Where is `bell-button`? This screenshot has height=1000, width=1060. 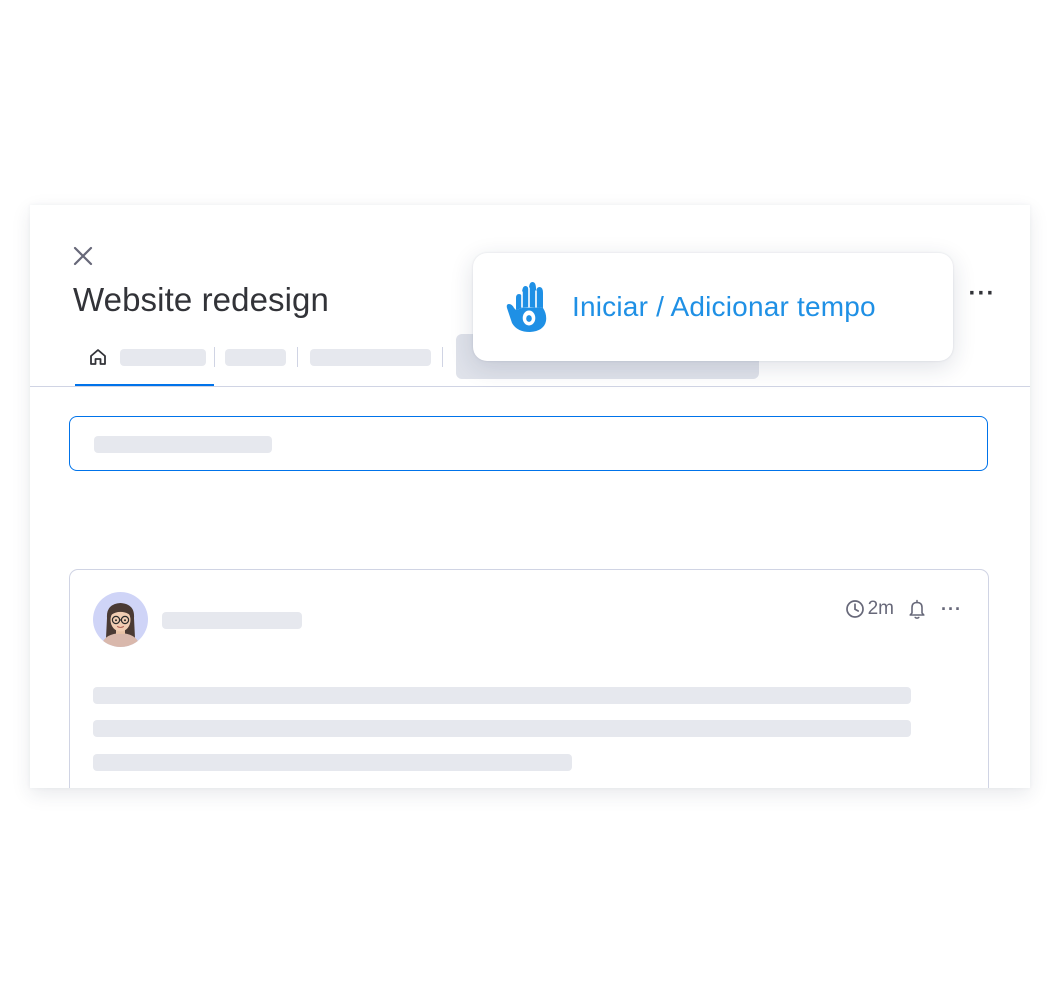
bell-button is located at coordinates (917, 609).